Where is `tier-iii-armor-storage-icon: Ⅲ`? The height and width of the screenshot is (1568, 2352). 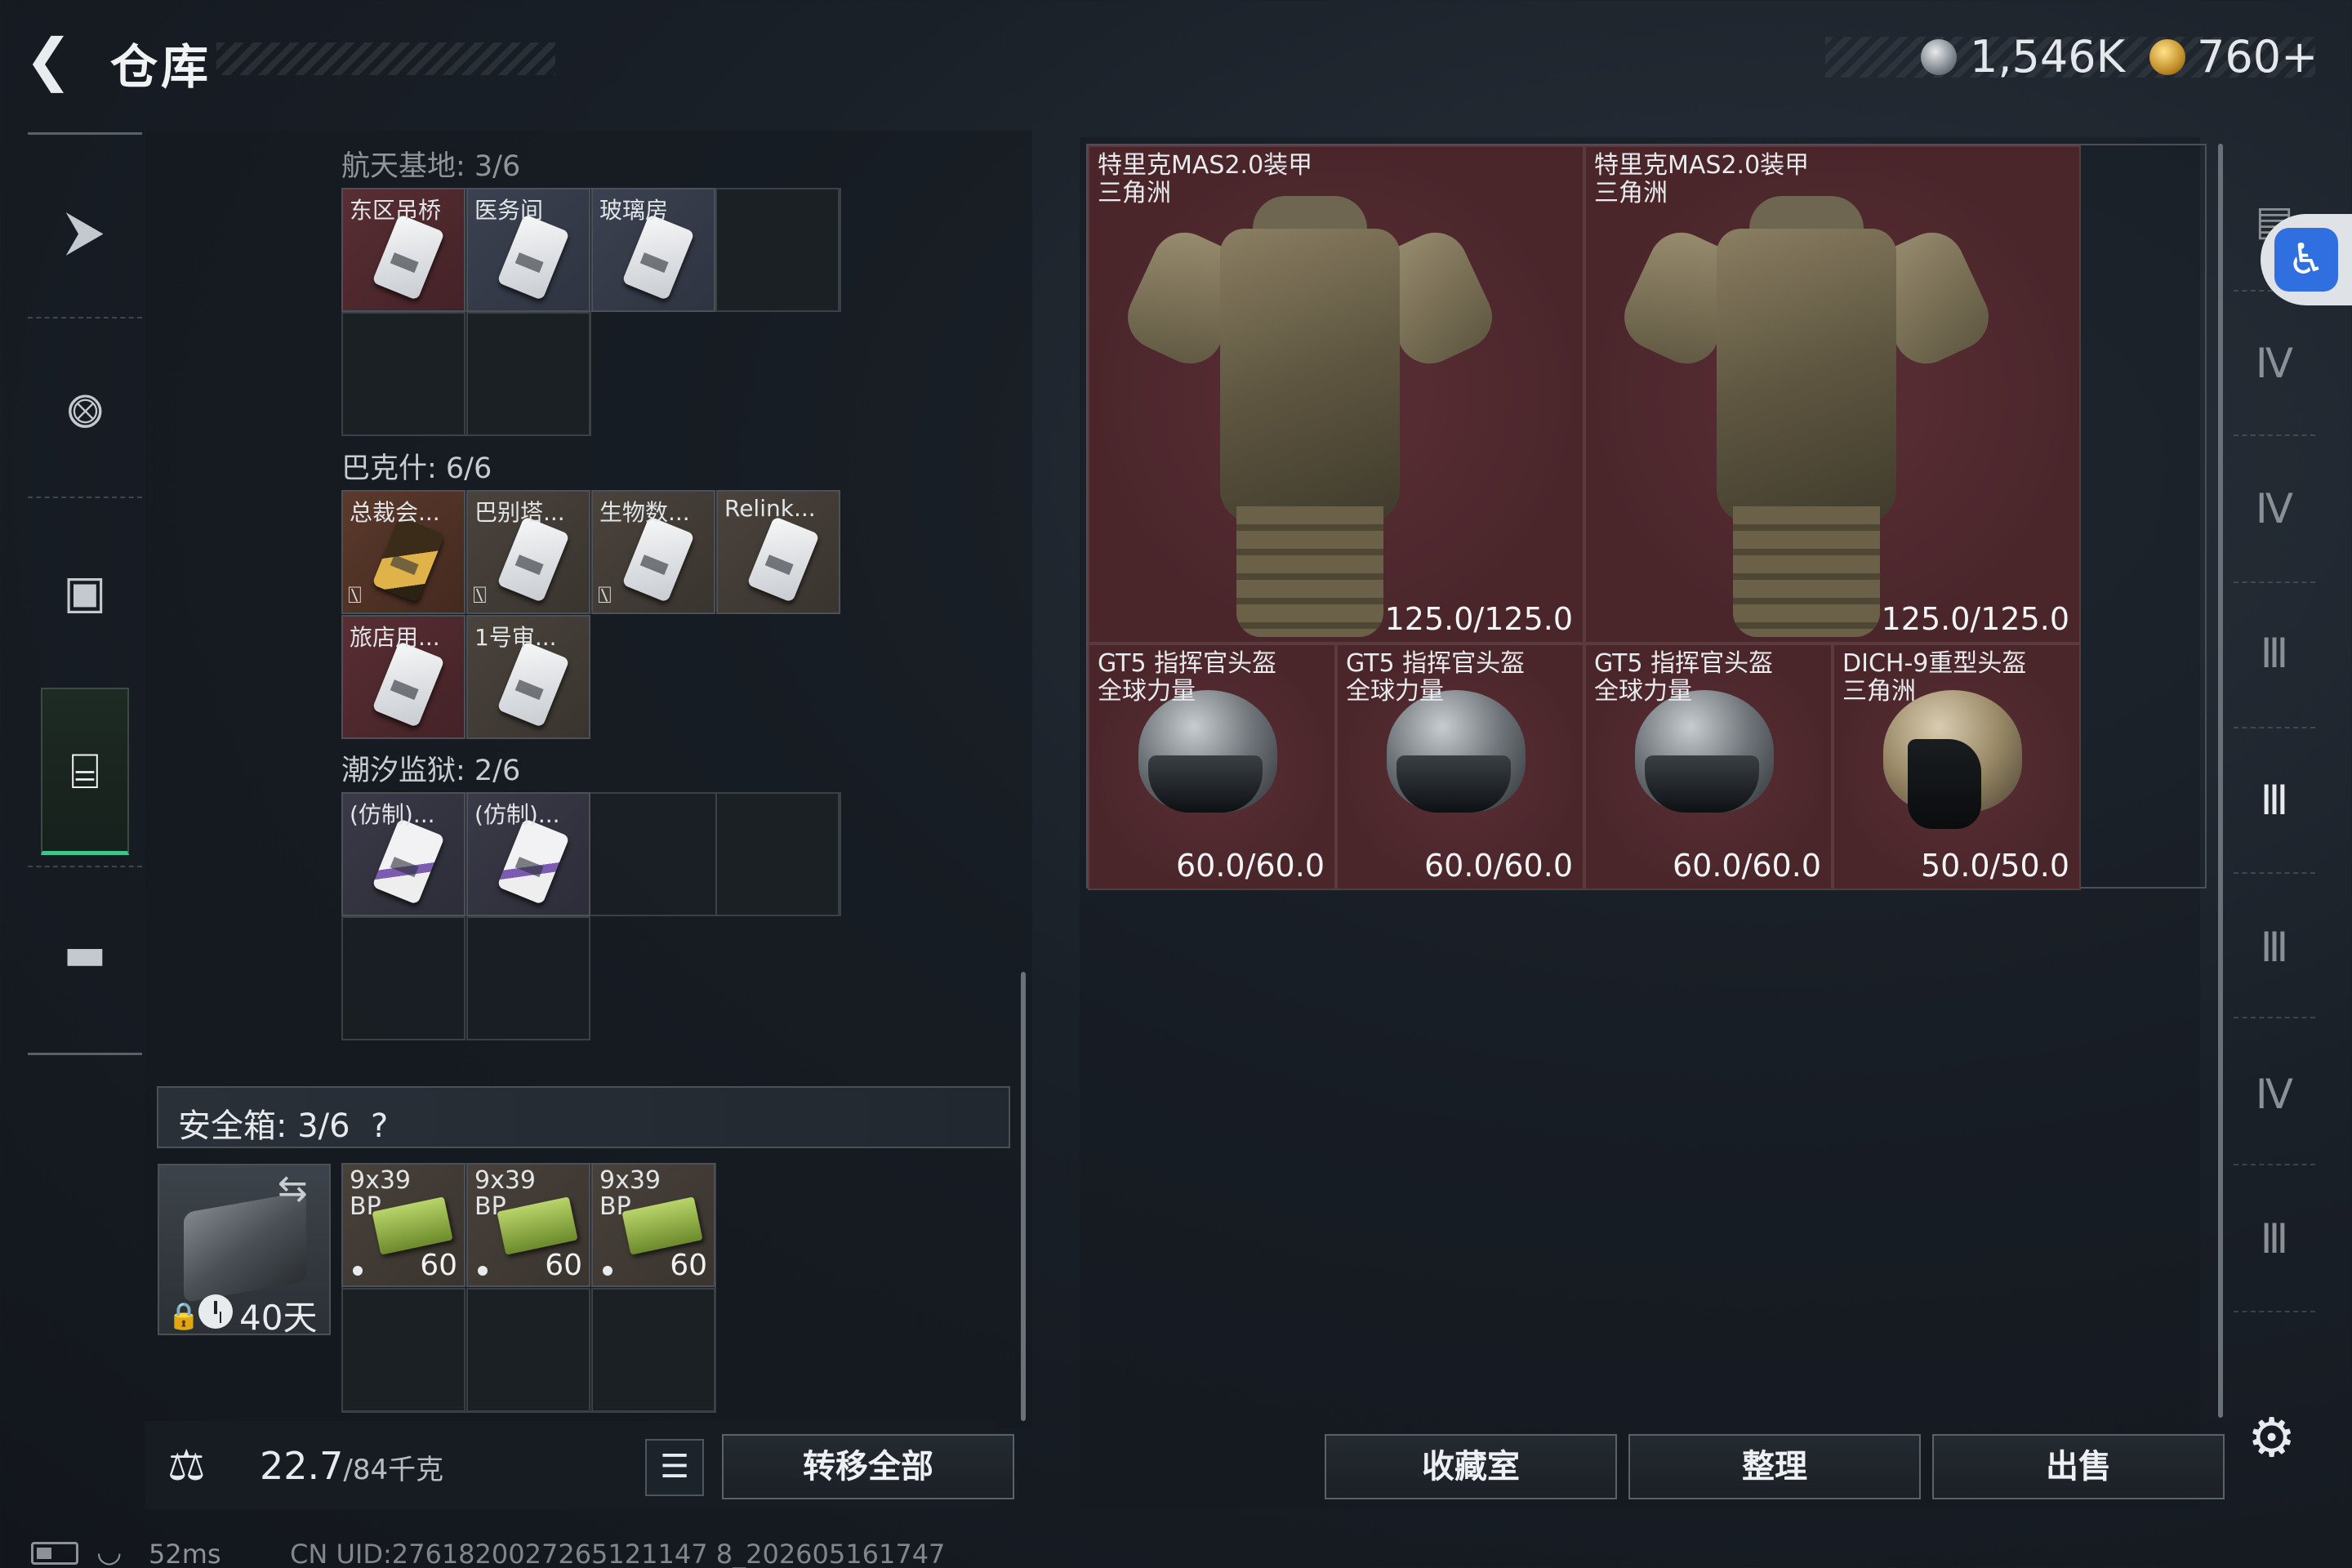
tier-iii-armor-storage-icon: Ⅲ is located at coordinates (2274, 800).